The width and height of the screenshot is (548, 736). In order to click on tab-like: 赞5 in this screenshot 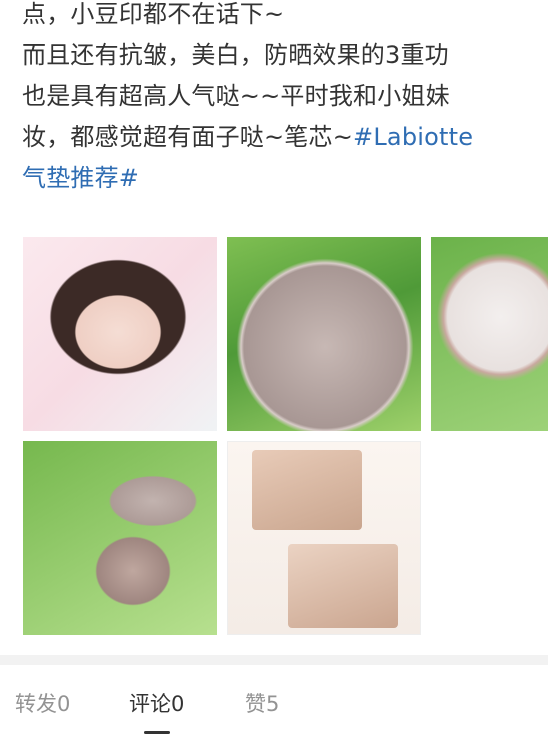, I will do `click(262, 703)`.